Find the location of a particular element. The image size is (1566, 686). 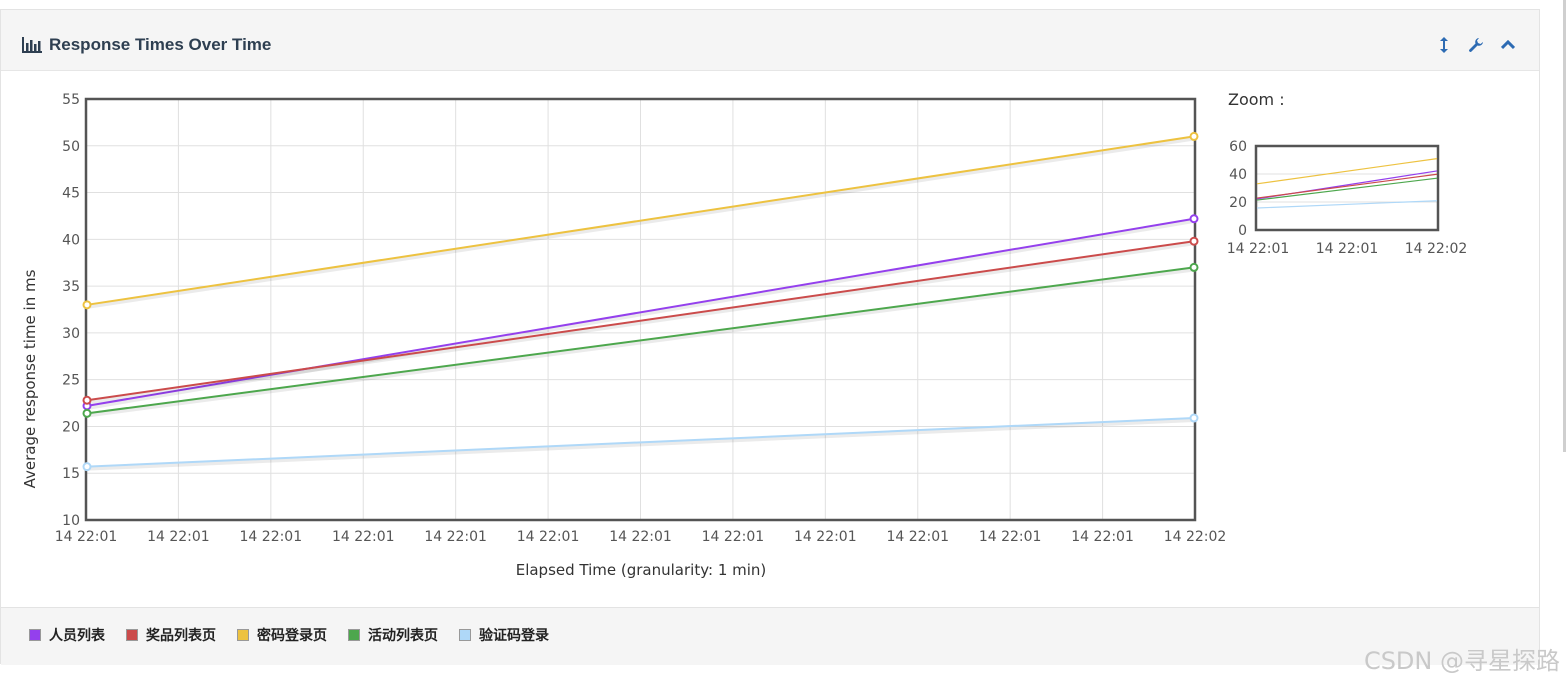

zoom-overview: 0 20 40 60 14 22:01 14 22:01 14 22:02 is located at coordinates (1347, 198).